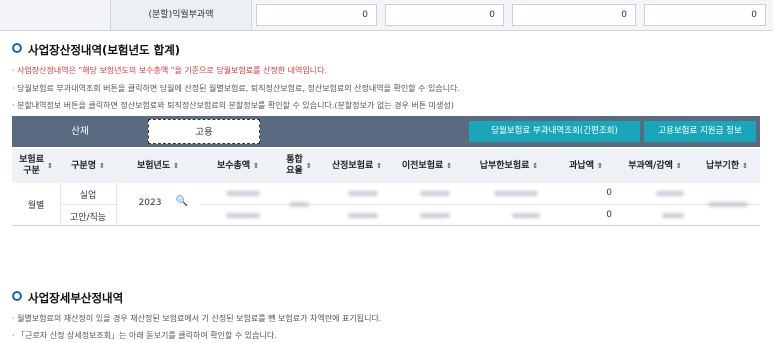 Image resolution: width=773 pixels, height=343 pixels. What do you see at coordinates (386, 131) in the screenshot?
I see `insurance-tab-bar: 산재 고용 당월보험료 부과내역조회(간편조회) 고용보험료 지원금 정보` at bounding box center [386, 131].